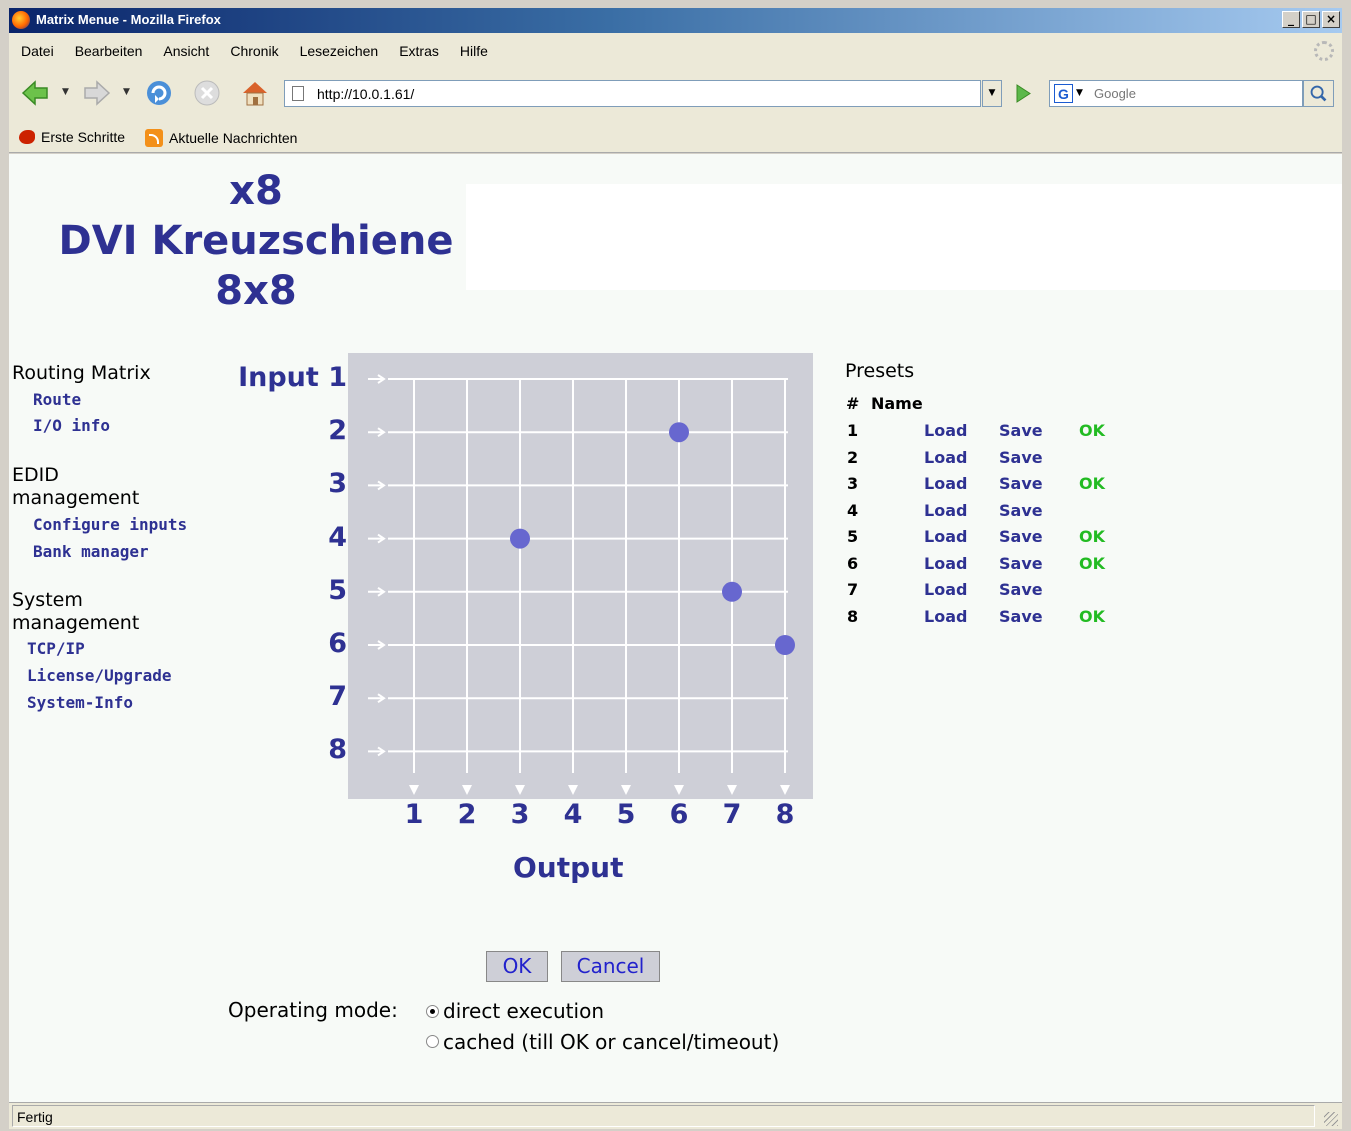 This screenshot has width=1351, height=1131. I want to click on url-bar: http://10.0.1.61/, so click(632, 93).